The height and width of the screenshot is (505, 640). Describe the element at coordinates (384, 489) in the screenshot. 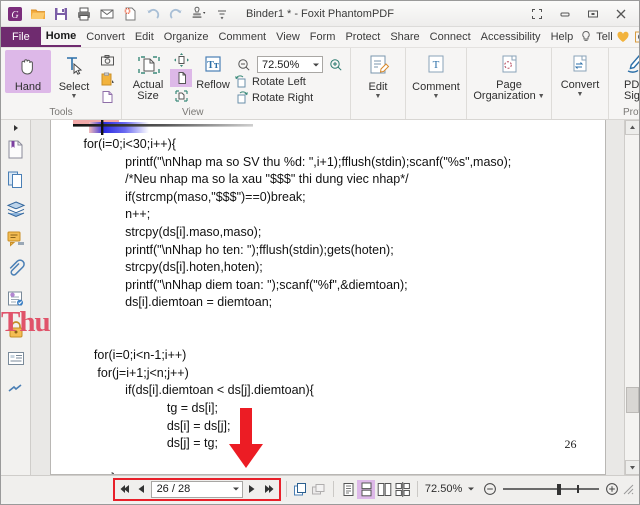

I see `facing-view-icon` at that location.